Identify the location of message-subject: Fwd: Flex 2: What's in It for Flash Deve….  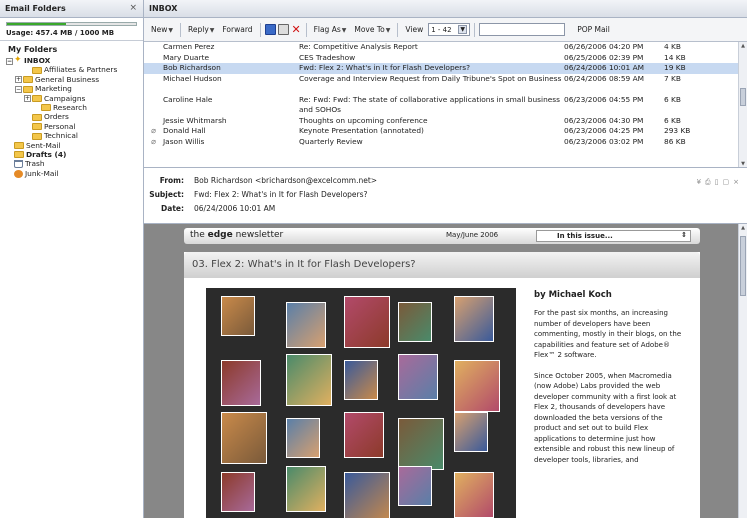
(384, 67).